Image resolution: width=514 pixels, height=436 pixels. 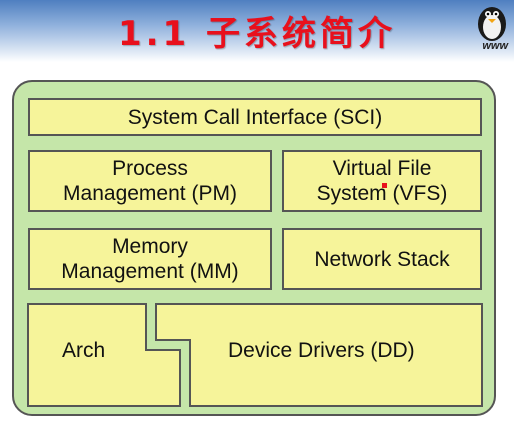 I want to click on page-title: 1.1 子系统简介, so click(x=257, y=34).